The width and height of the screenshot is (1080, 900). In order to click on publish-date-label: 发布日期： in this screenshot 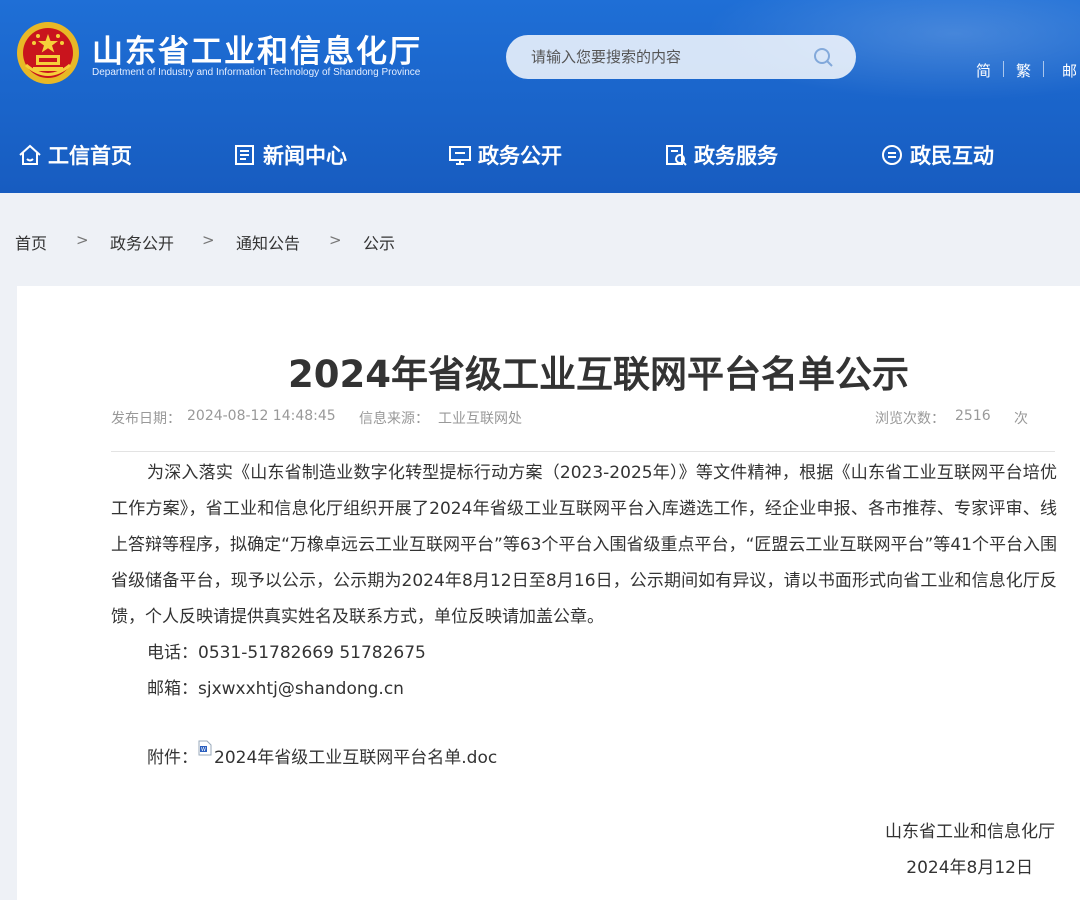, I will do `click(146, 419)`.